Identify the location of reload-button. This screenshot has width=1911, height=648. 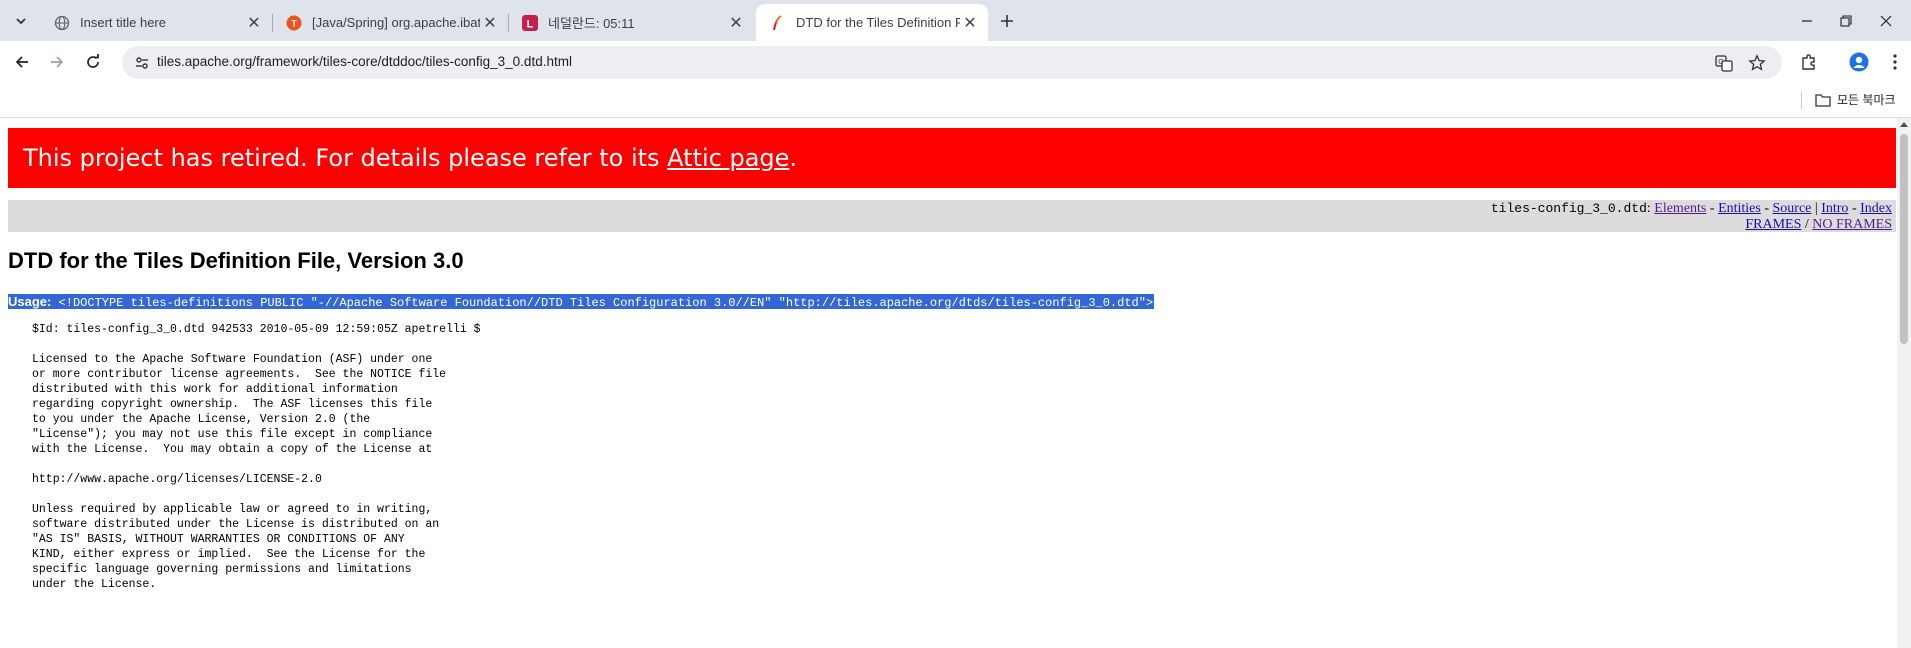
(93, 62).